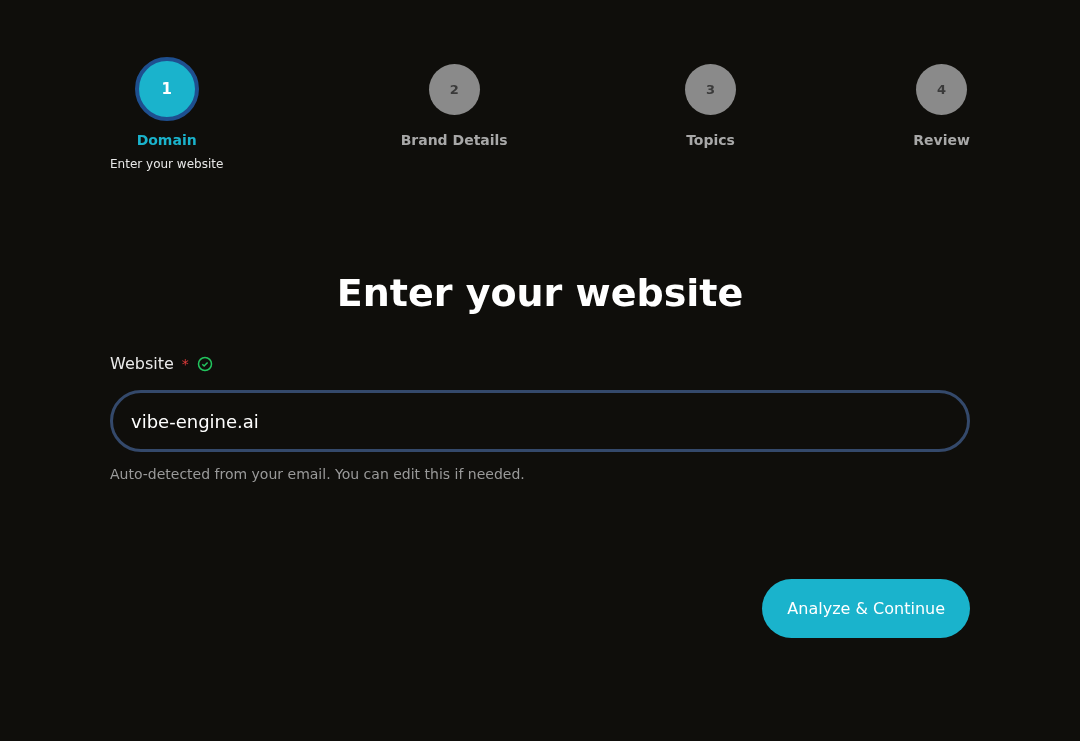 This screenshot has height=741, width=1080. What do you see at coordinates (167, 164) in the screenshot?
I see `step-description: Enter your website` at bounding box center [167, 164].